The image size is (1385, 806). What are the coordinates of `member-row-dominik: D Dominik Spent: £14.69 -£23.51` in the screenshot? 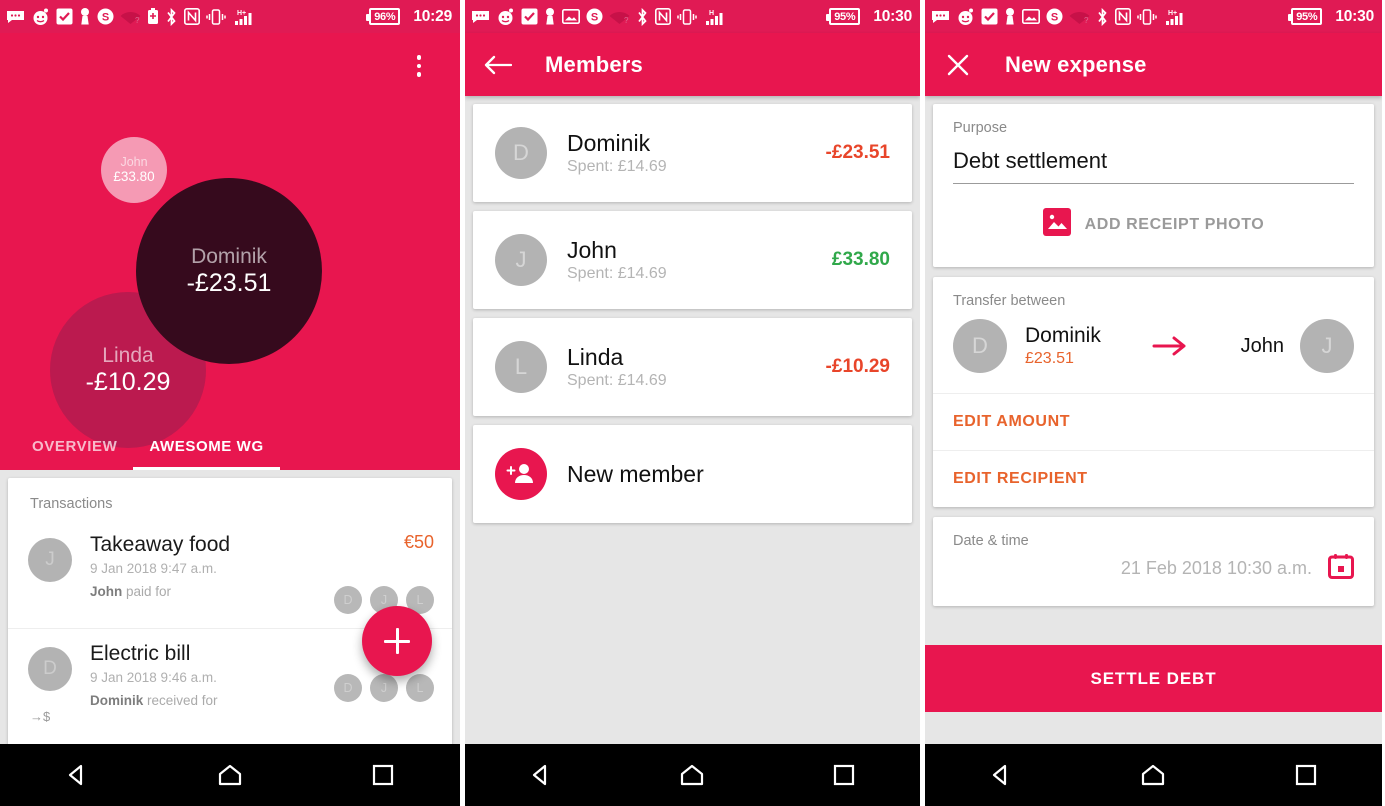 It's located at (692, 153).